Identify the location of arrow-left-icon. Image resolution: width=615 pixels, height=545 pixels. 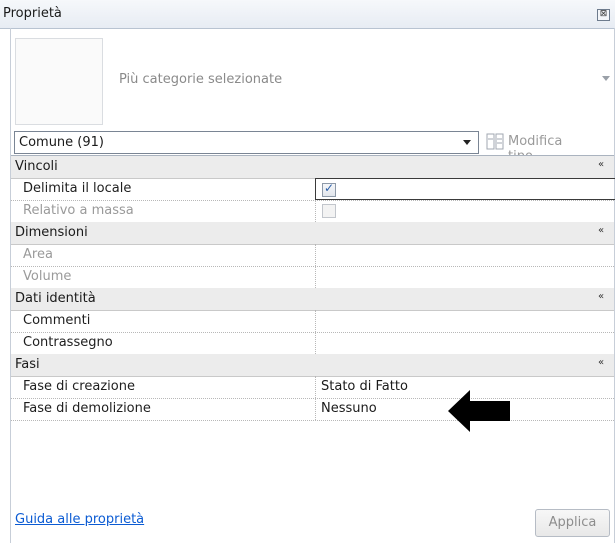
(479, 411).